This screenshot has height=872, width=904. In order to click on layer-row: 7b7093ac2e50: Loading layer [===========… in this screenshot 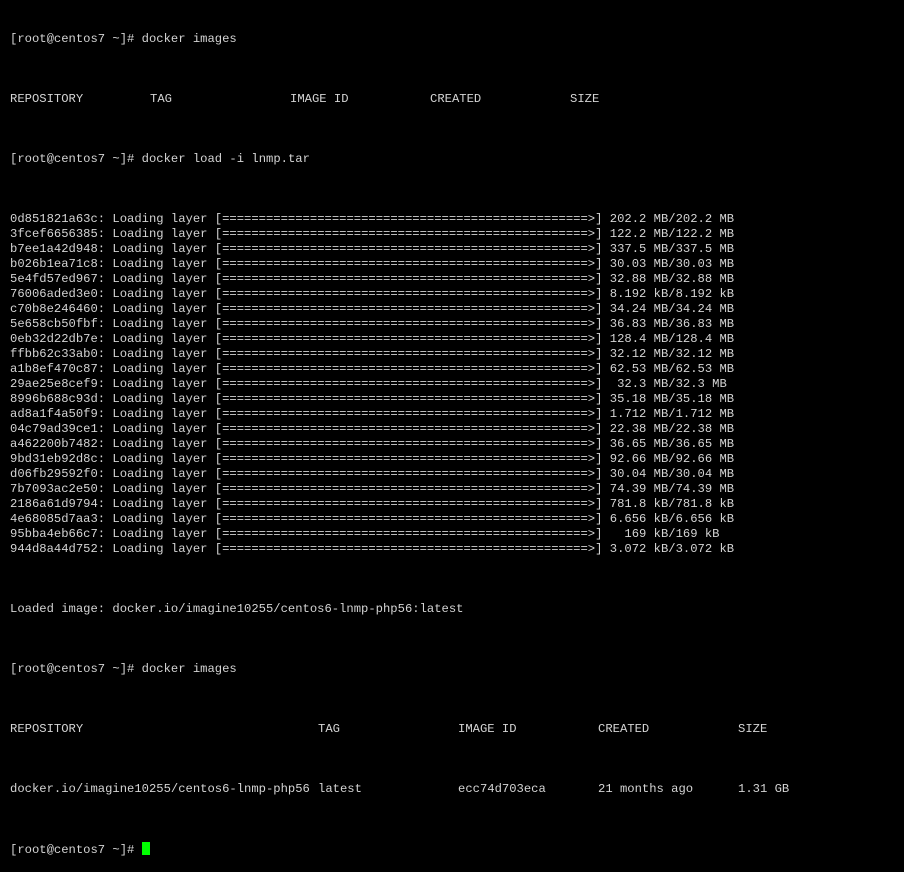, I will do `click(372, 489)`.